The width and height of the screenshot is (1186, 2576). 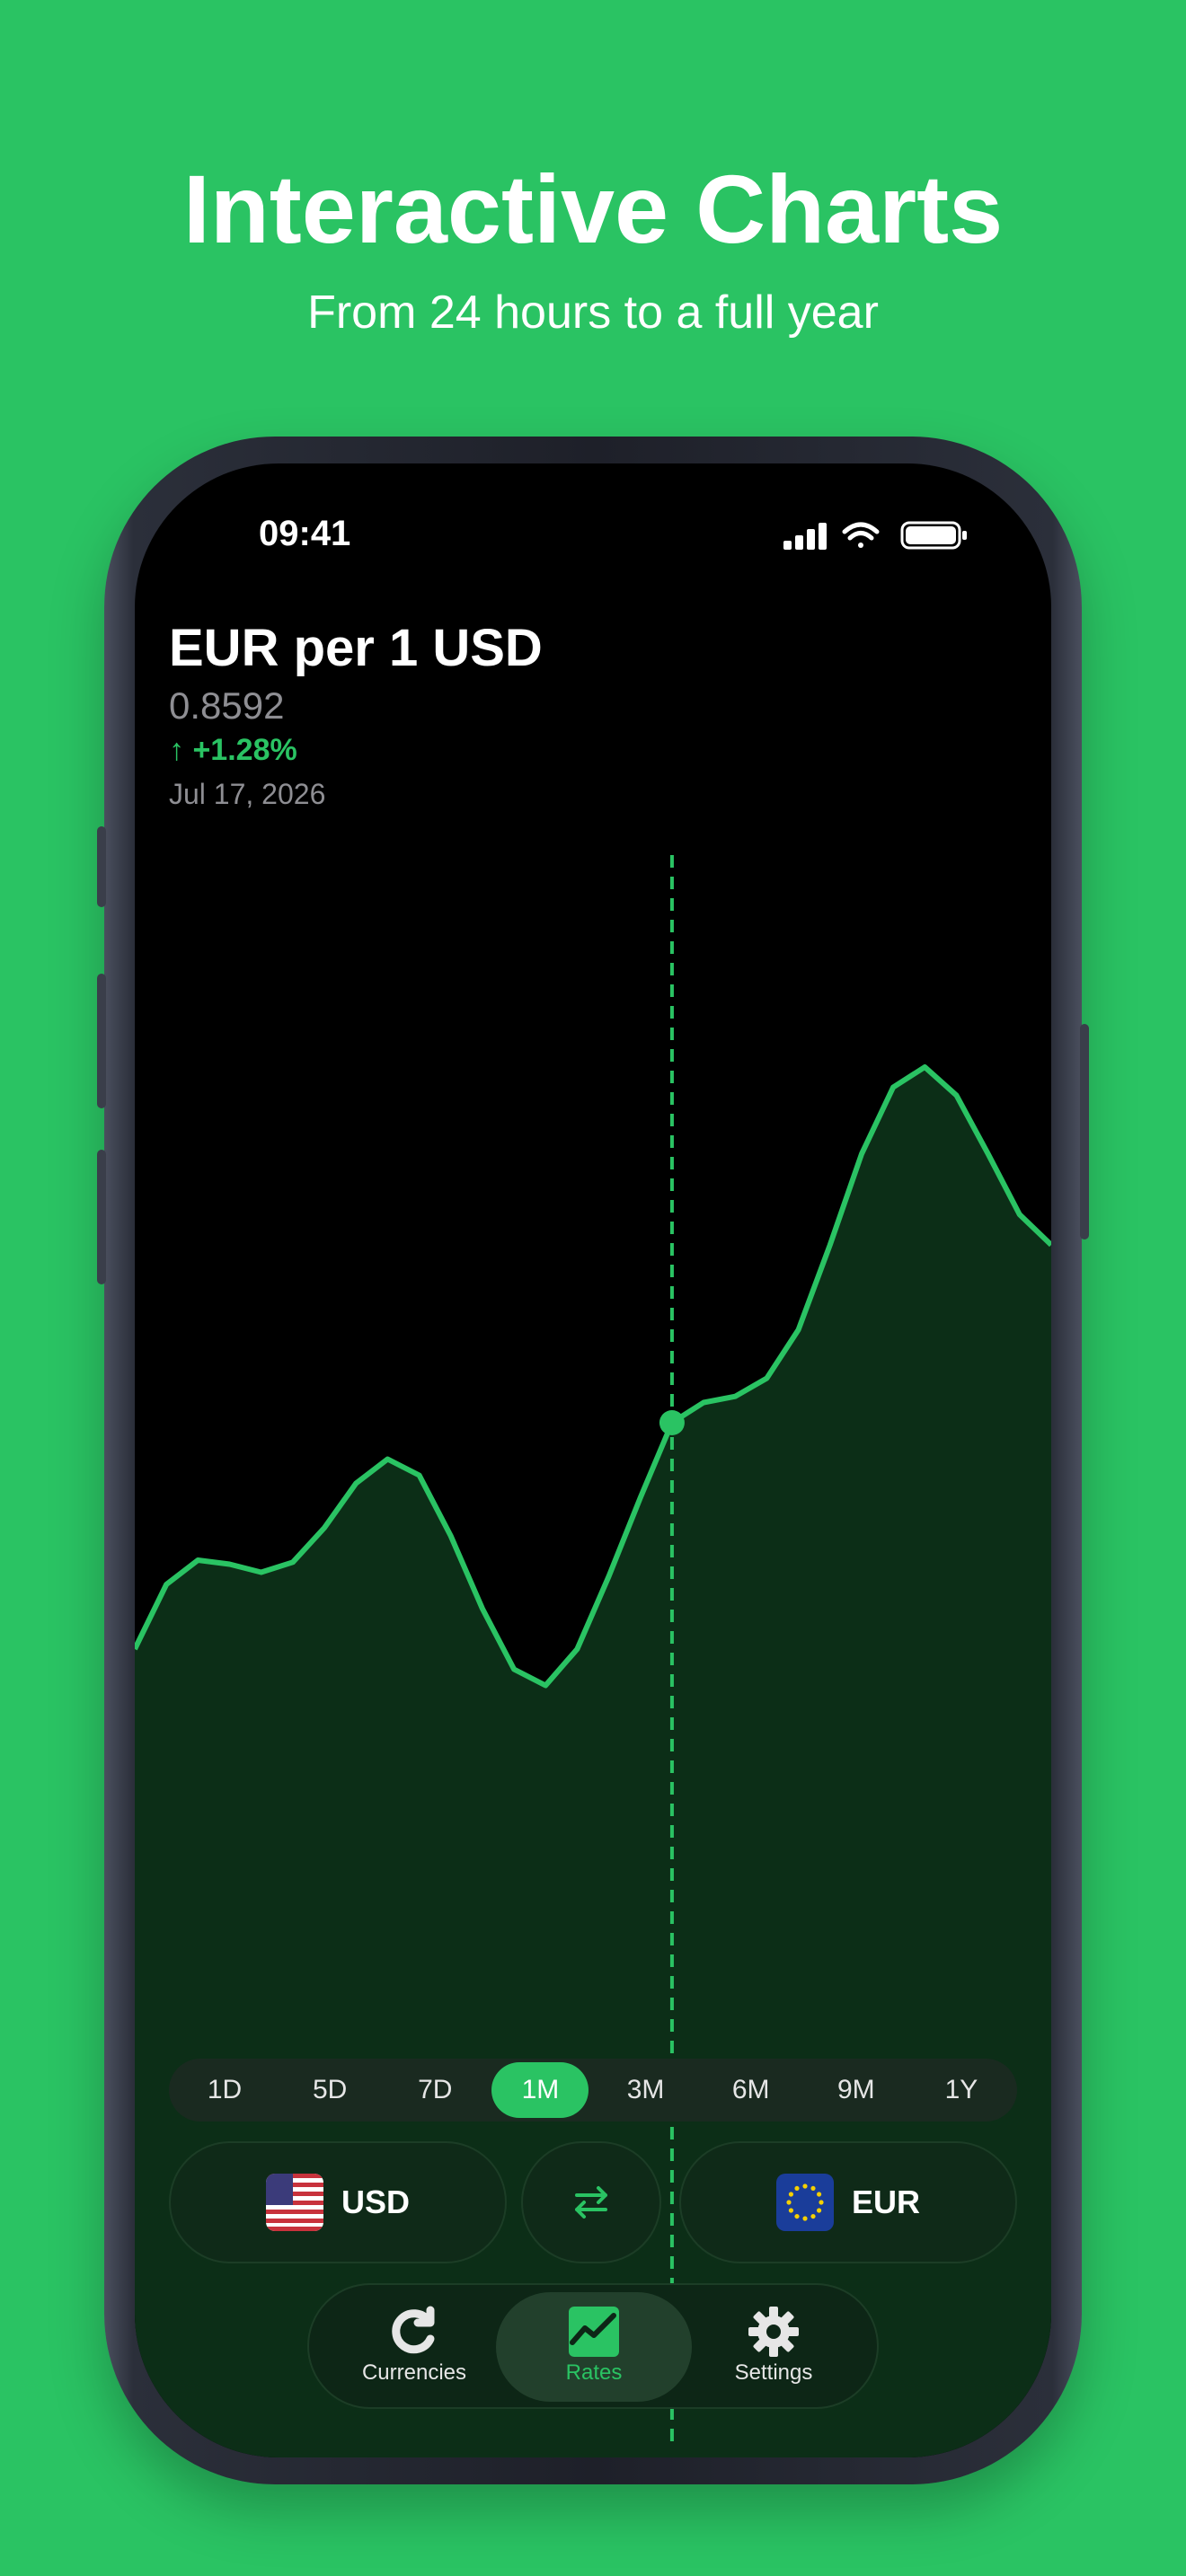 I want to click on swap-currencies-button, so click(x=591, y=2202).